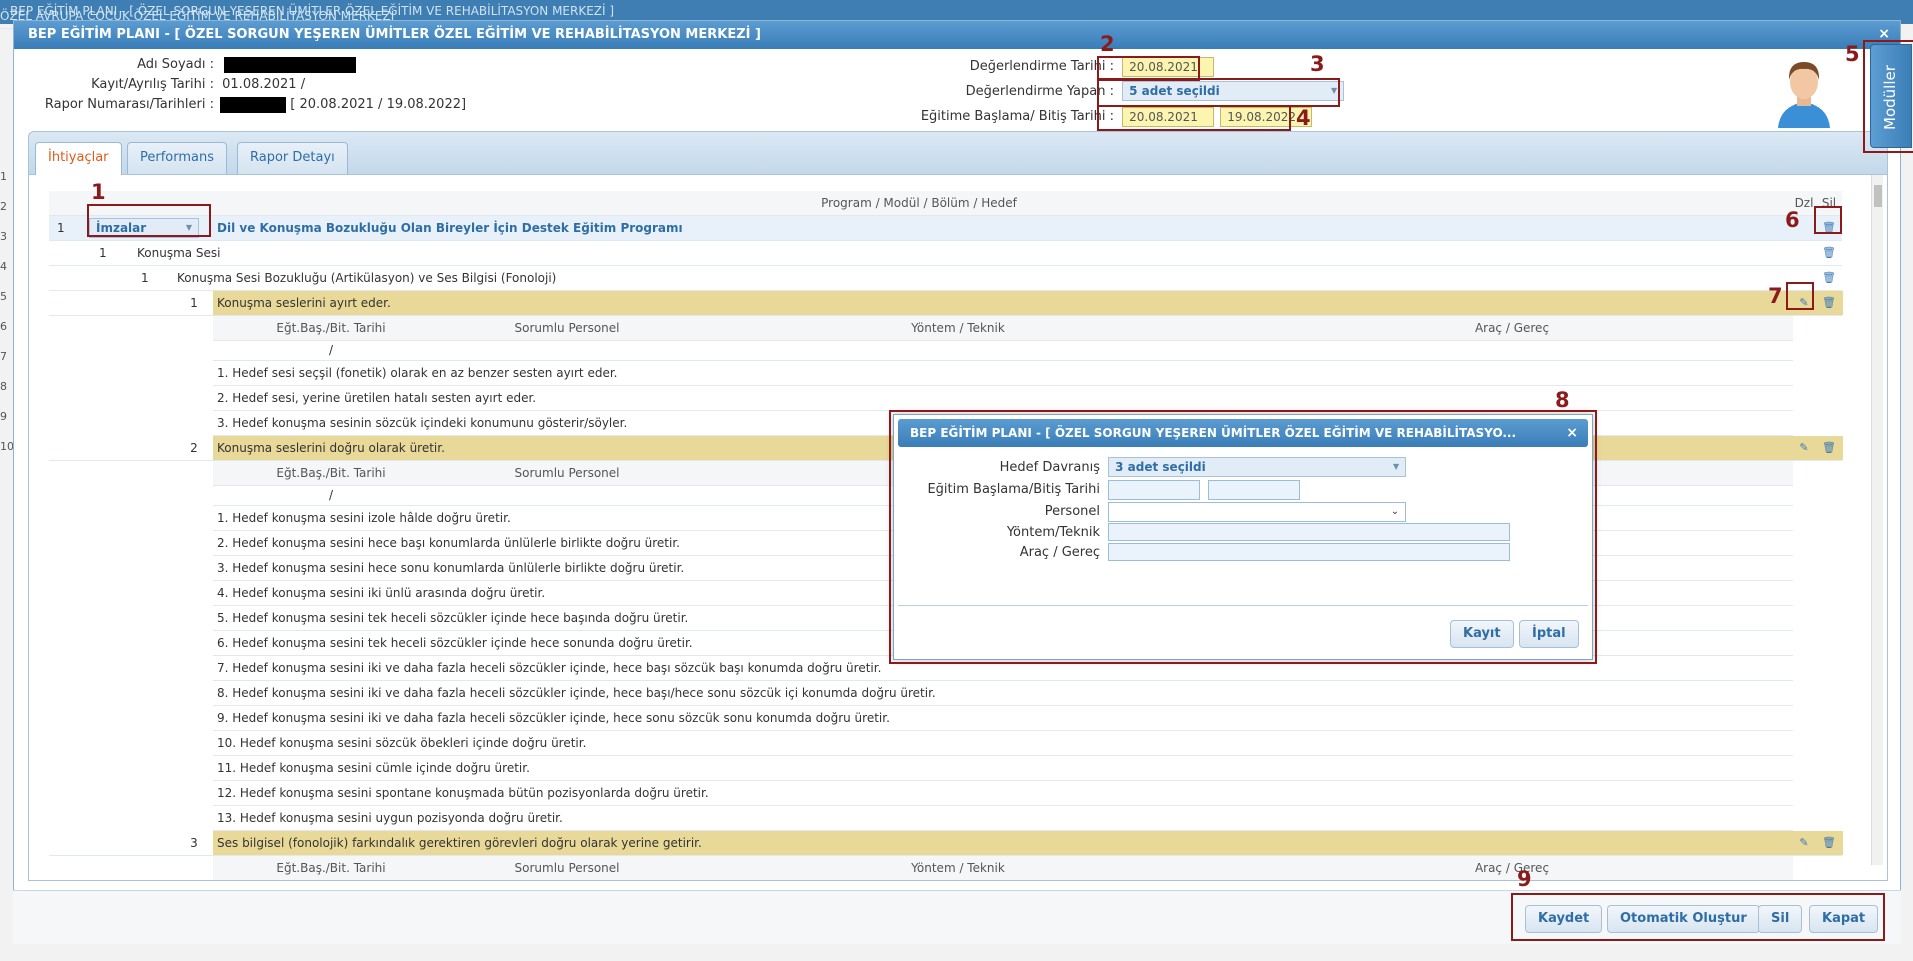  I want to click on background-row-number: 9, so click(3, 416).